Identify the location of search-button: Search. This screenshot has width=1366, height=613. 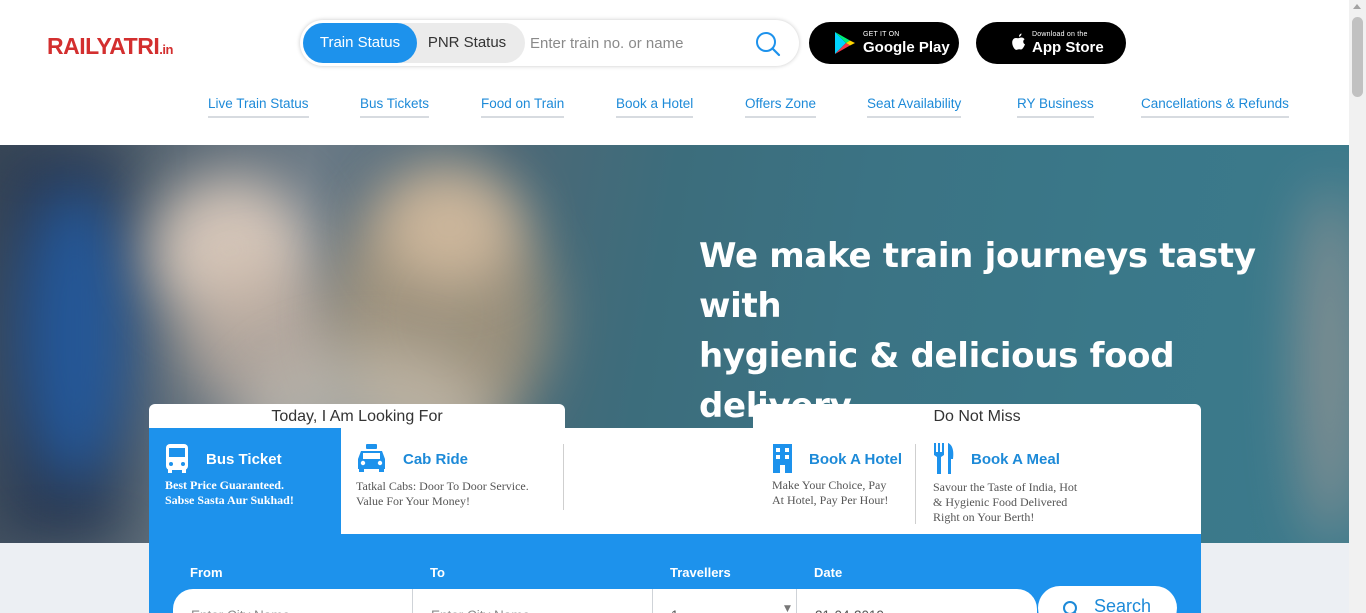
(1107, 599).